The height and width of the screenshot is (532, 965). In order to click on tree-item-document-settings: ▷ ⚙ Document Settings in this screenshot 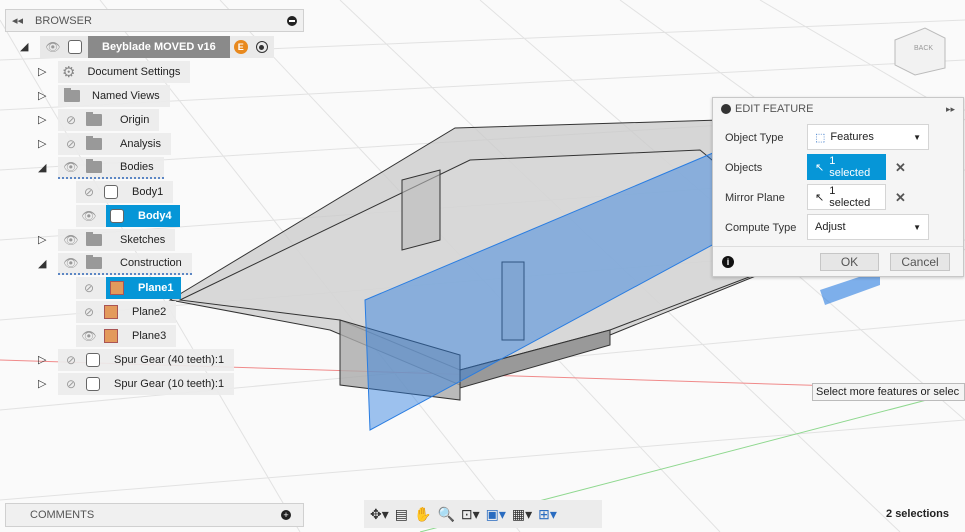, I will do `click(114, 72)`.